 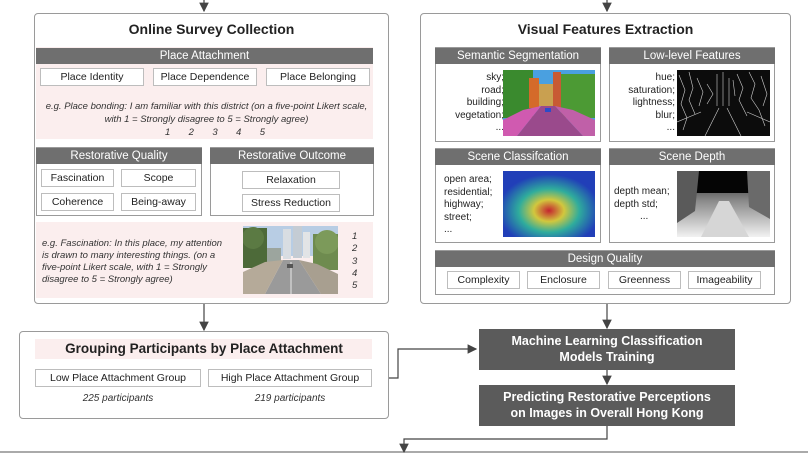 What do you see at coordinates (292, 156) in the screenshot?
I see `restorative-outcome-header: Restorative Outcome` at bounding box center [292, 156].